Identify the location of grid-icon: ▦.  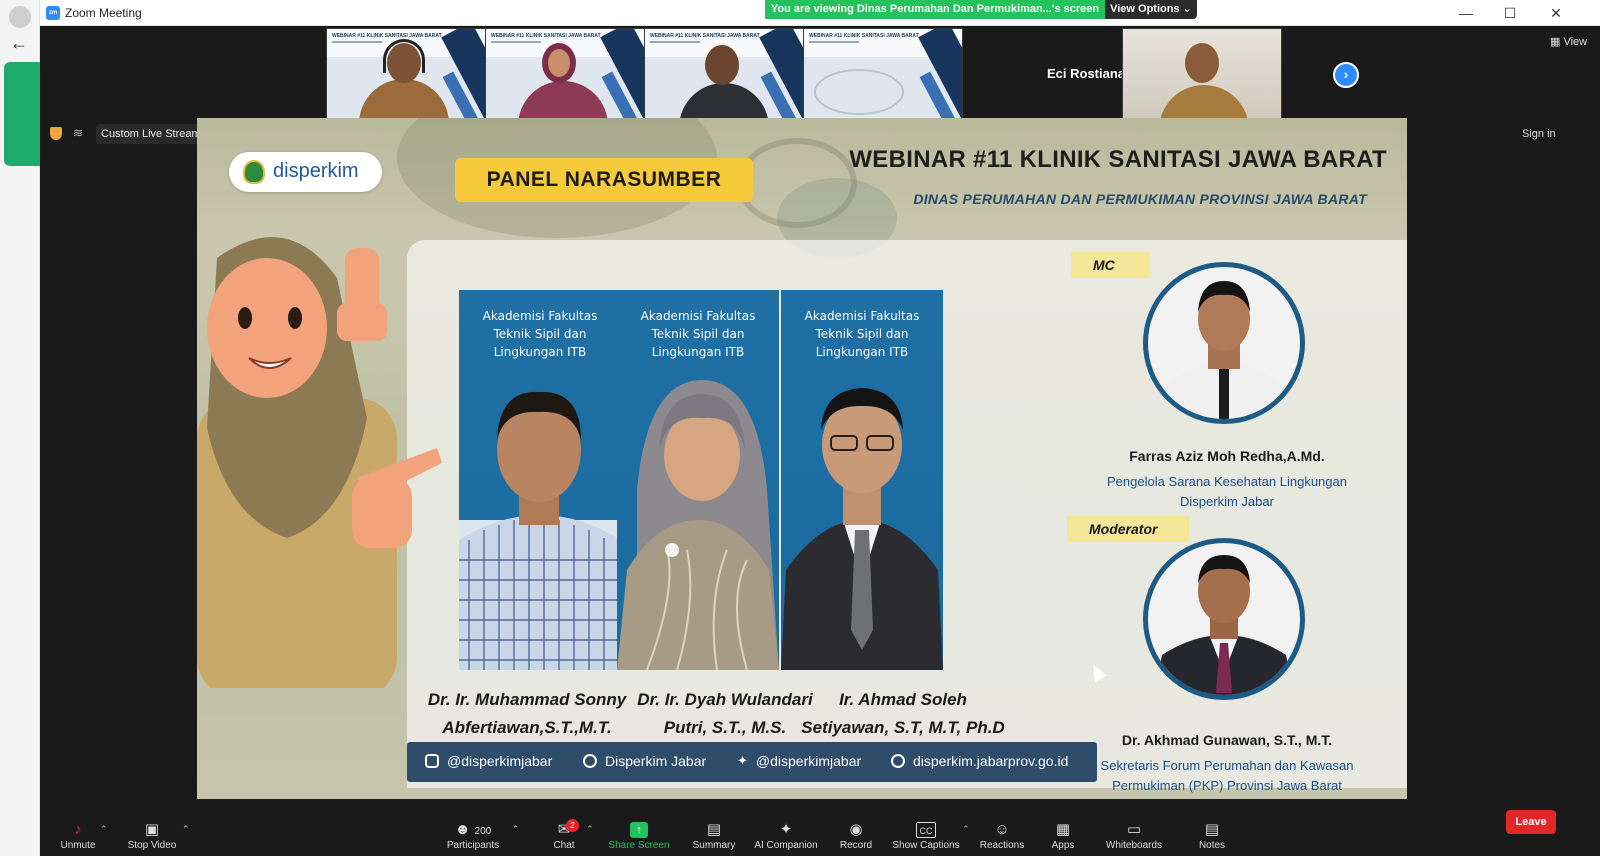
(1555, 42).